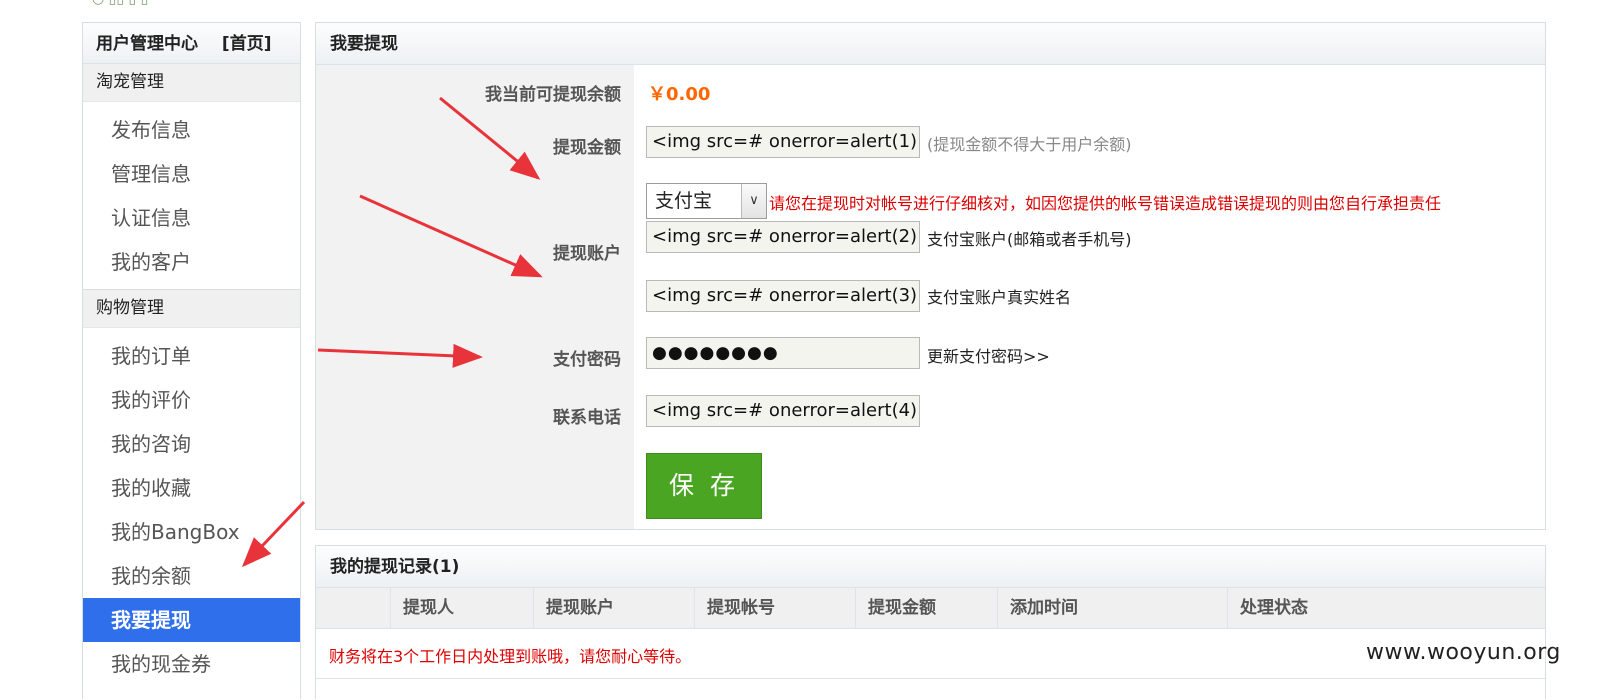 The image size is (1607, 700). I want to click on arrow-to-withdraw-menu, so click(273, 534).